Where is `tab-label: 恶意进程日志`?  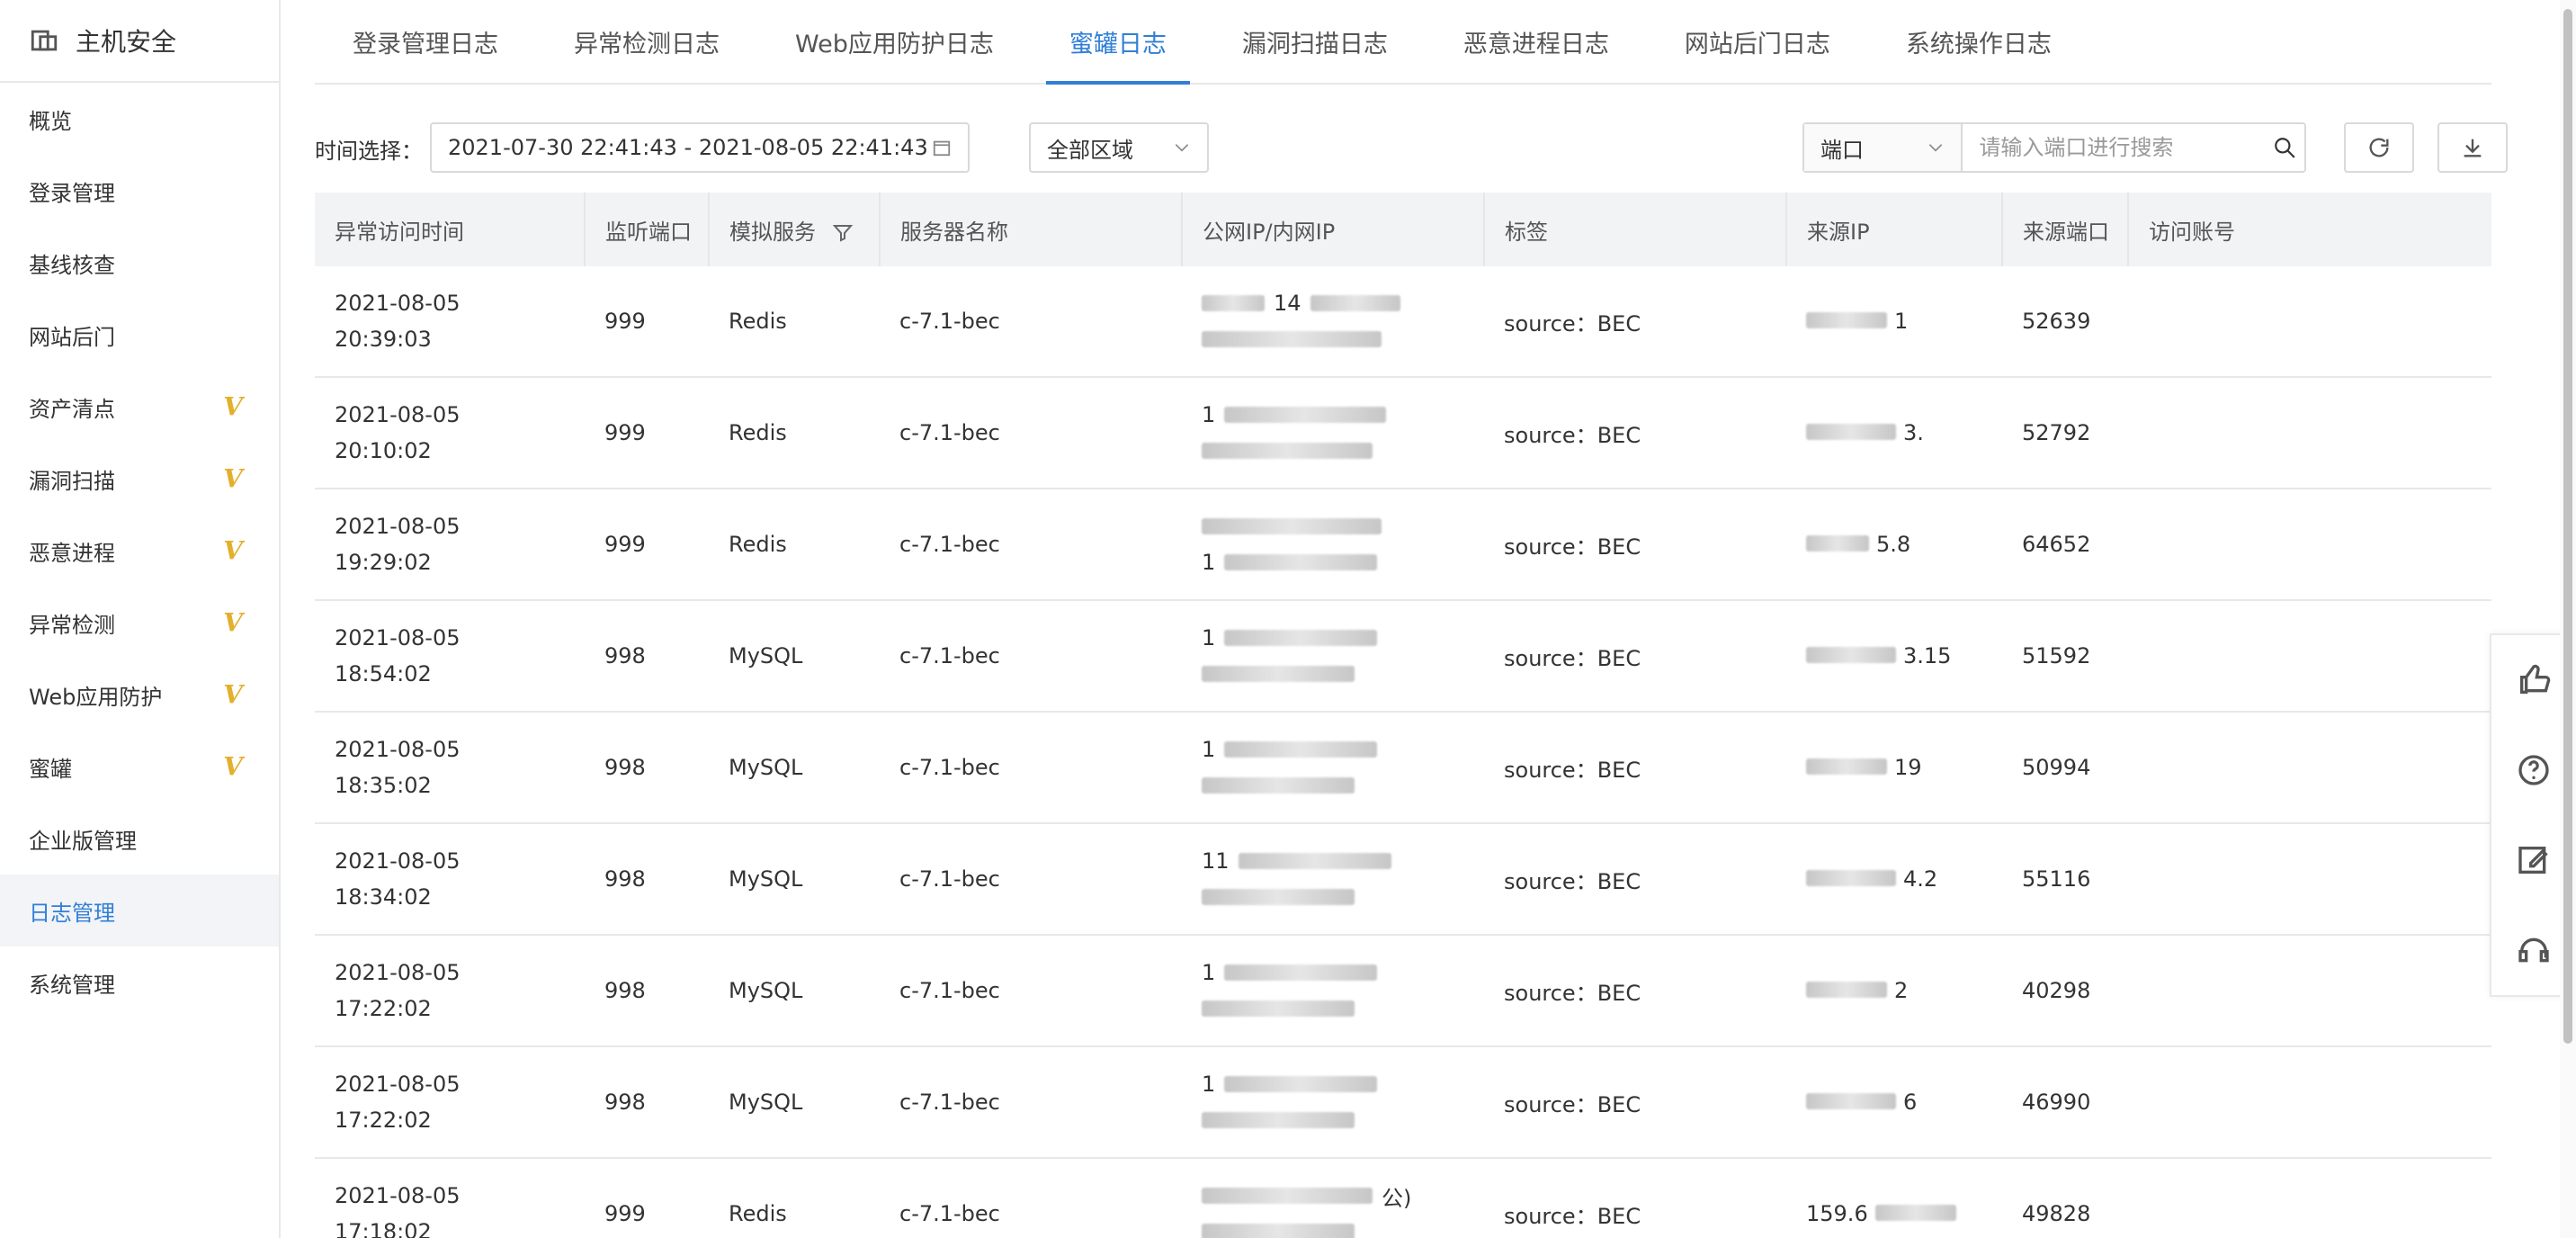
tab-label: 恶意进程日志 is located at coordinates (1535, 44).